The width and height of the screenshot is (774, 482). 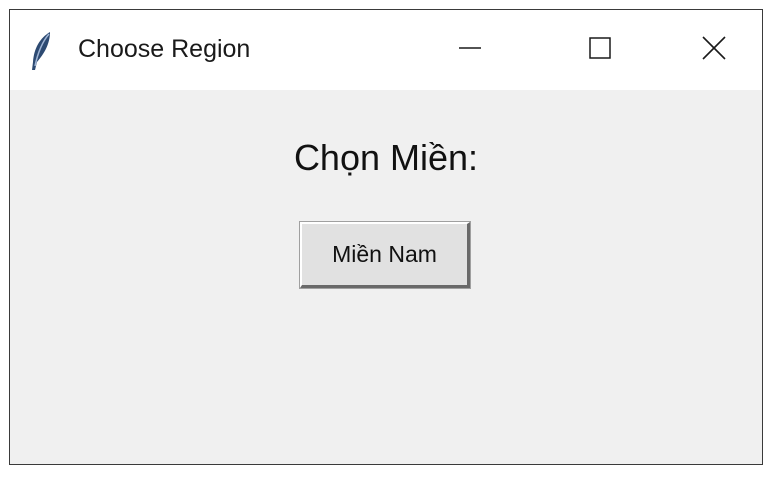 I want to click on region-heading: Chọn Miền:, so click(x=386, y=157).